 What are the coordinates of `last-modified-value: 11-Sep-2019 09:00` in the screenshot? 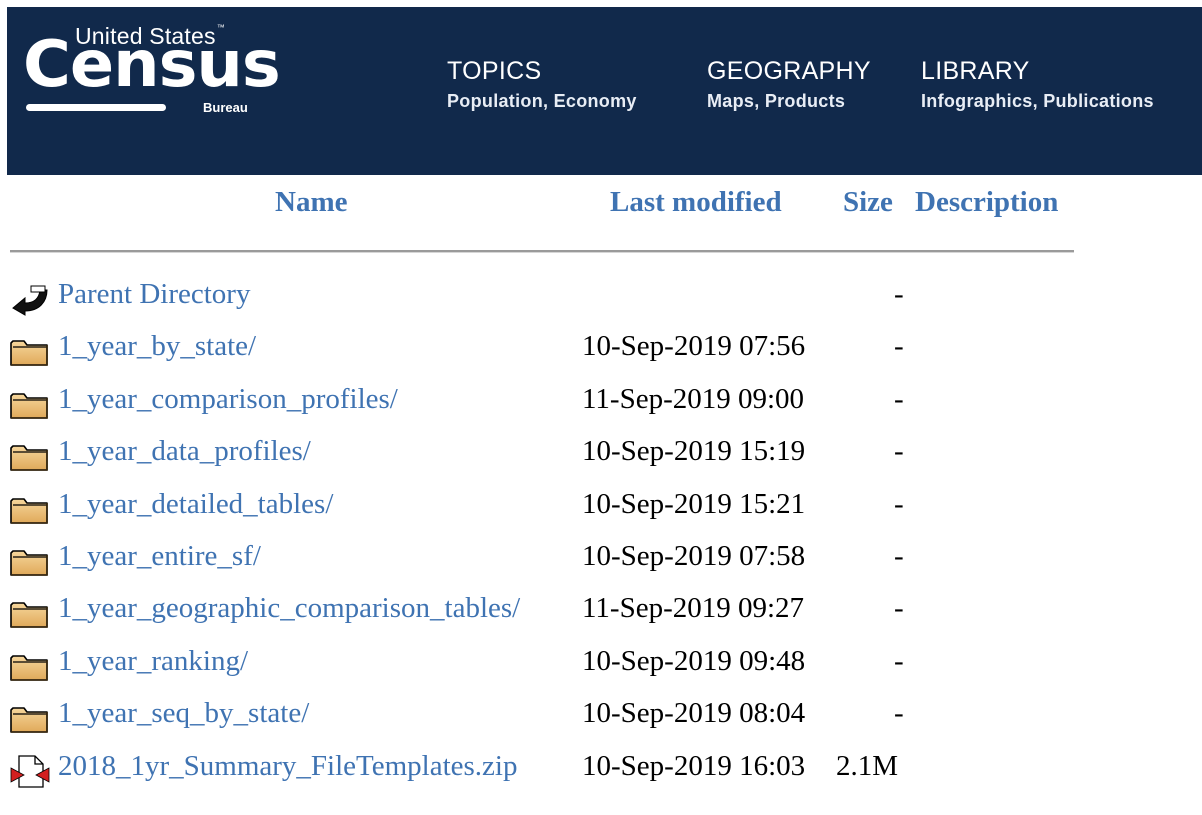 It's located at (693, 399).